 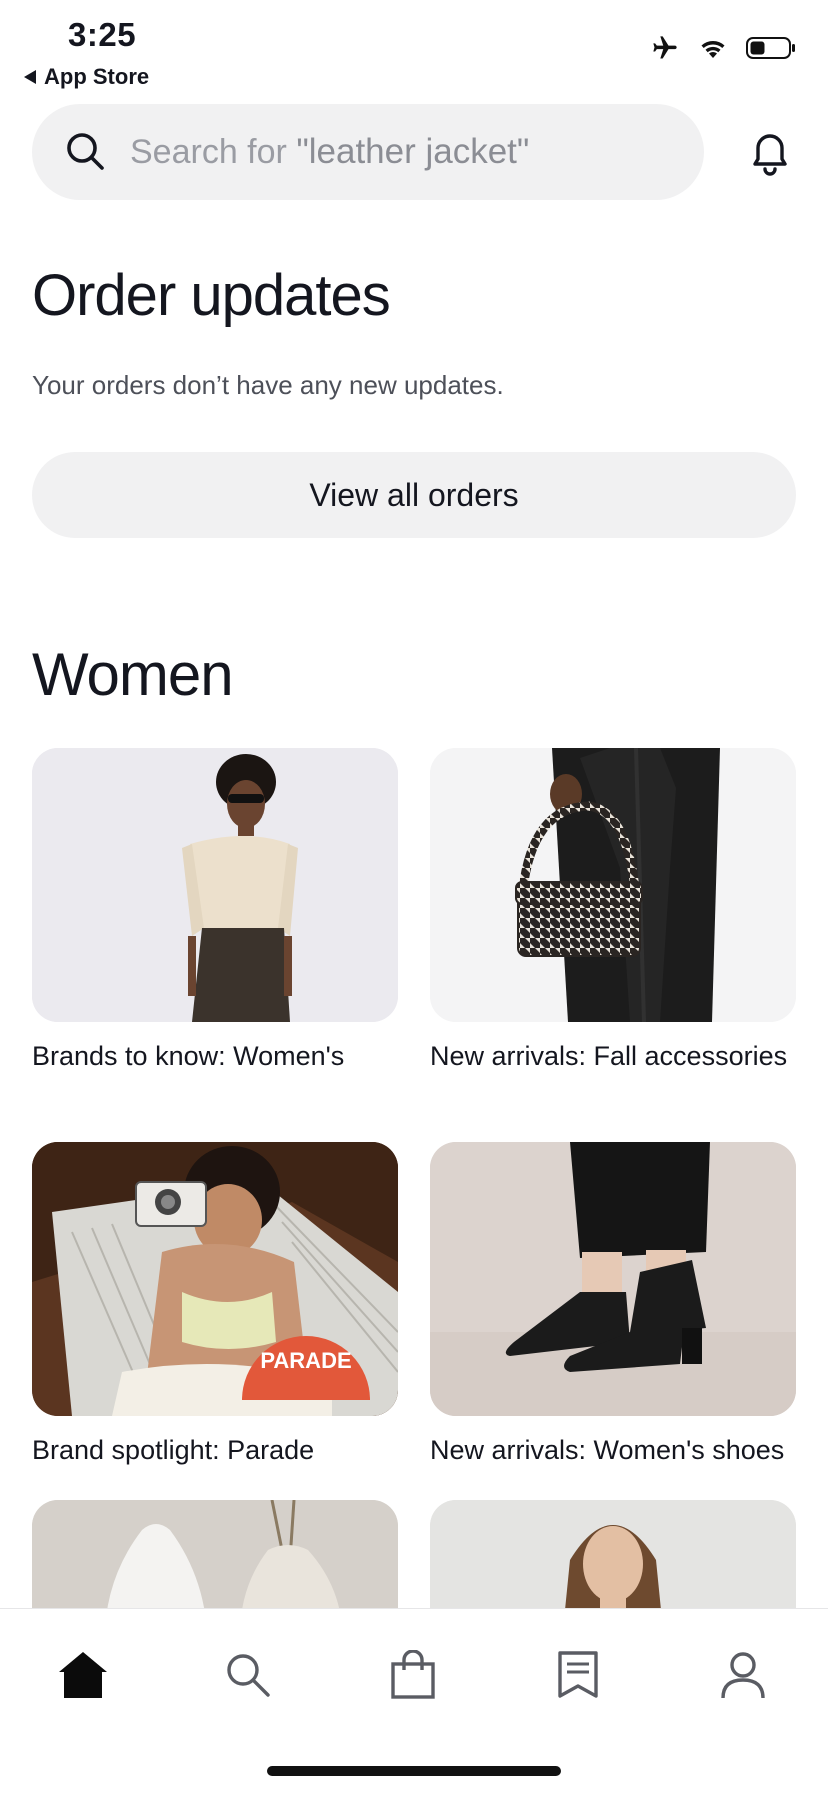 I want to click on view-all-orders-button: View all orders, so click(x=414, y=495).